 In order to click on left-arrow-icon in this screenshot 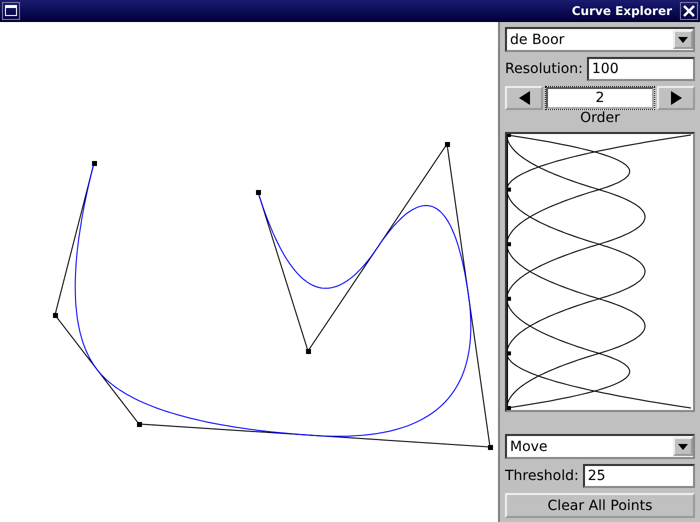, I will do `click(524, 98)`.